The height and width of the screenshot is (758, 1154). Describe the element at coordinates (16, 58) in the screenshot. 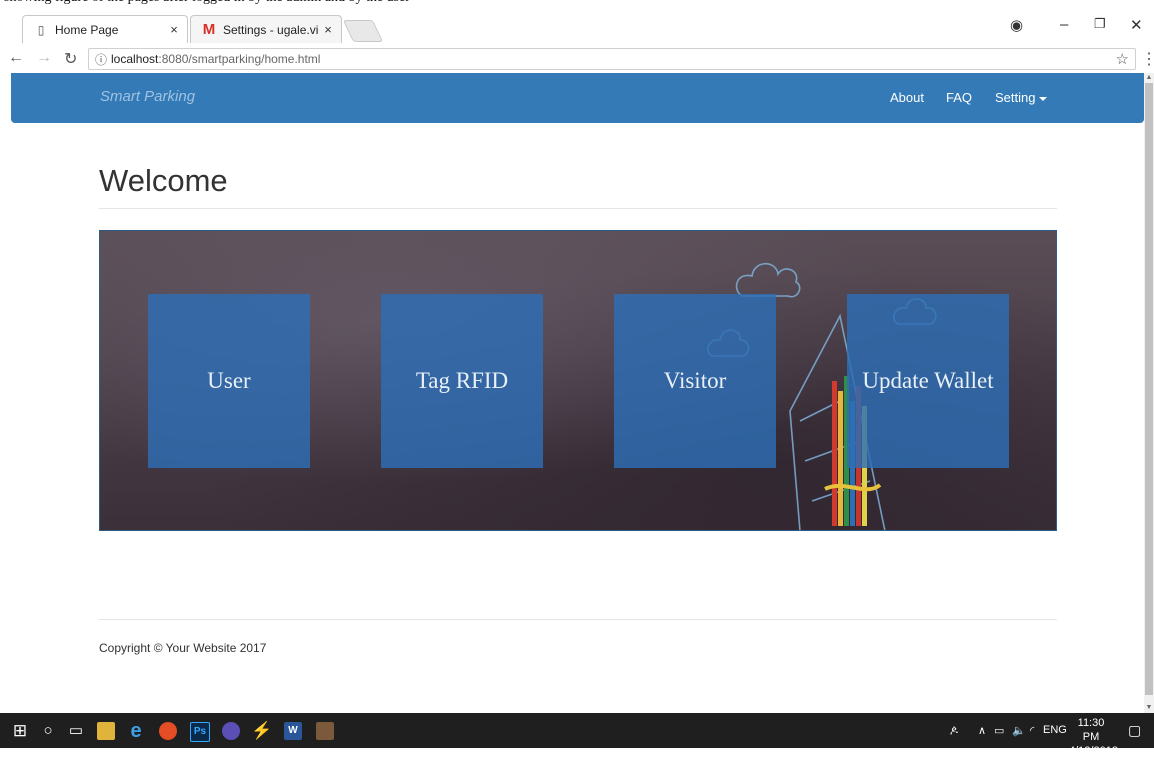

I see `back-arrow-icon: ←` at that location.